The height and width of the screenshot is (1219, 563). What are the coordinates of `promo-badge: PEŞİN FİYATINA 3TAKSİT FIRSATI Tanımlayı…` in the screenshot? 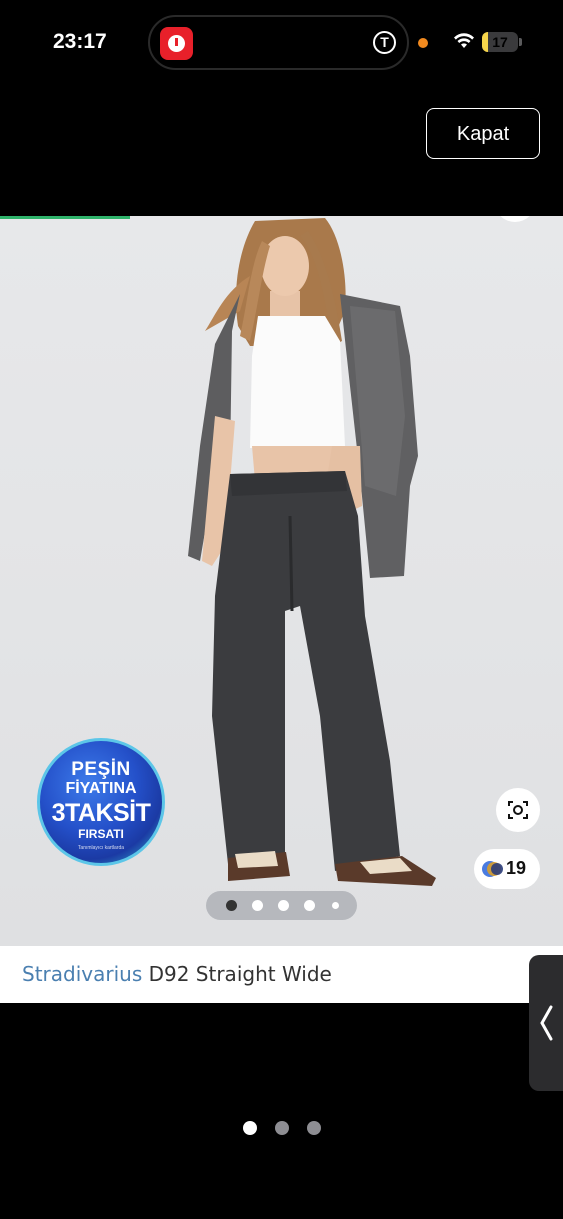 It's located at (101, 802).